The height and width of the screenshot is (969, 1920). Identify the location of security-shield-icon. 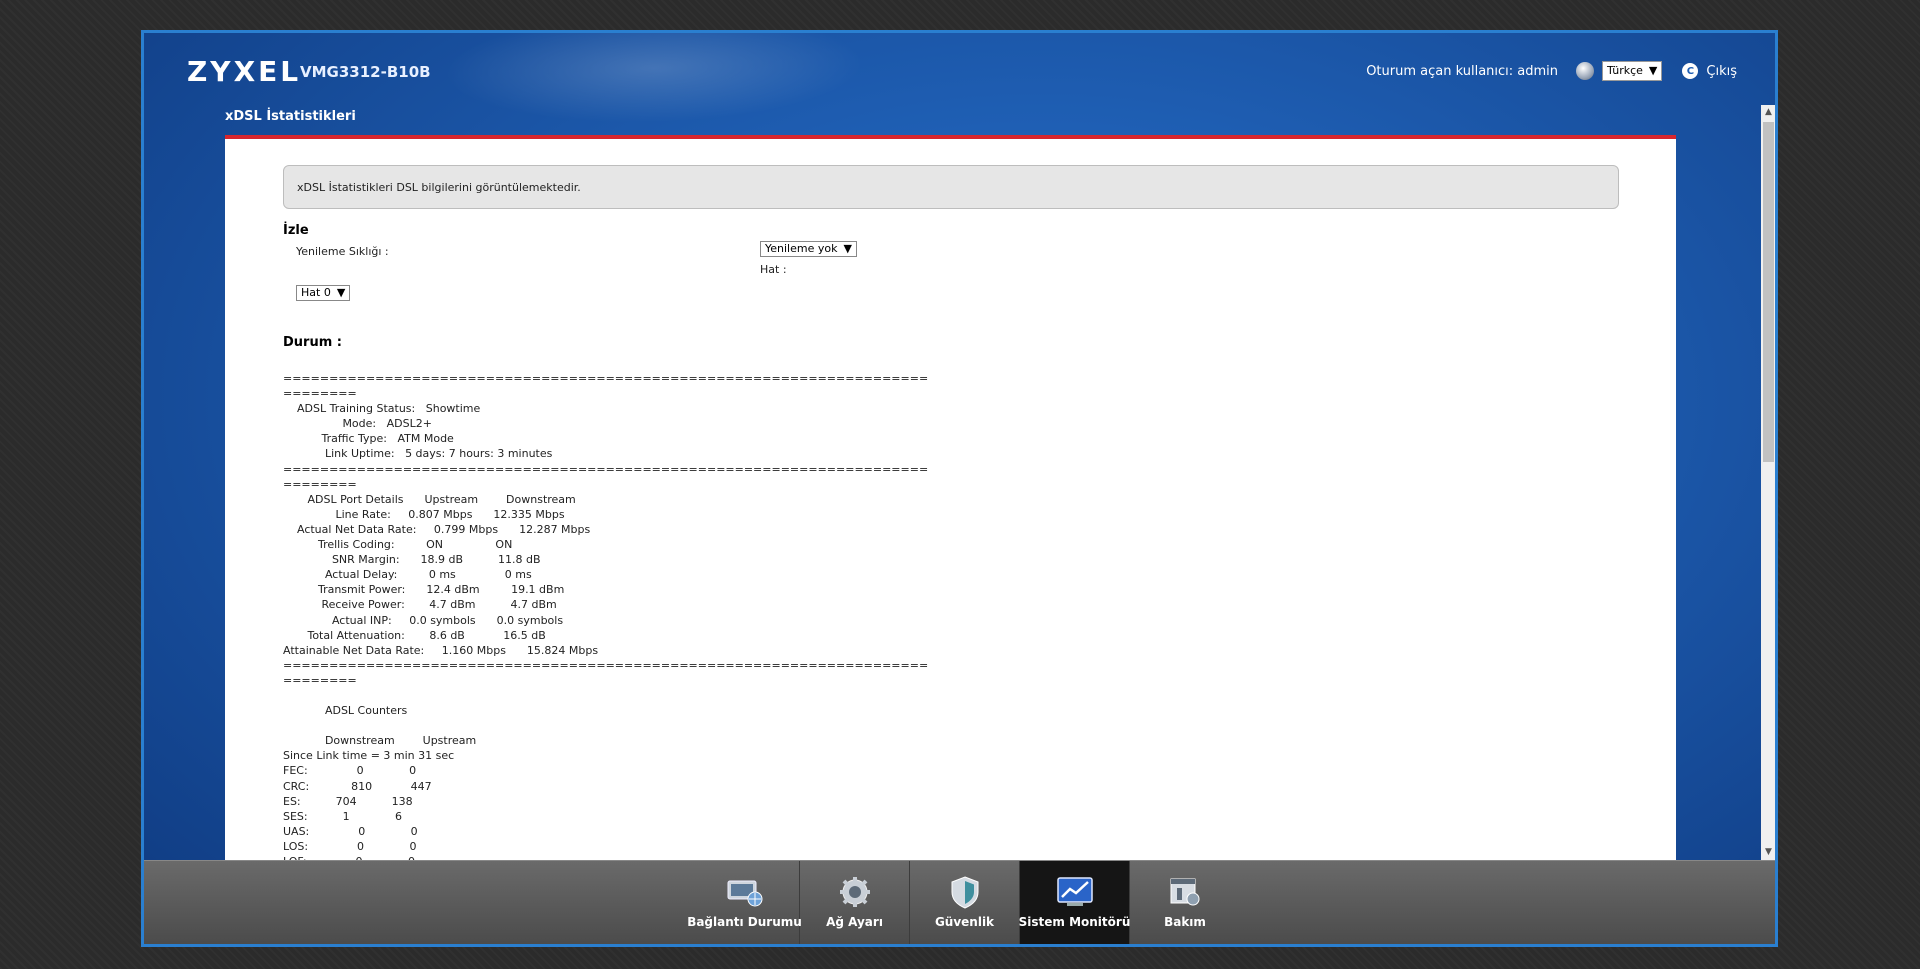
(964, 892).